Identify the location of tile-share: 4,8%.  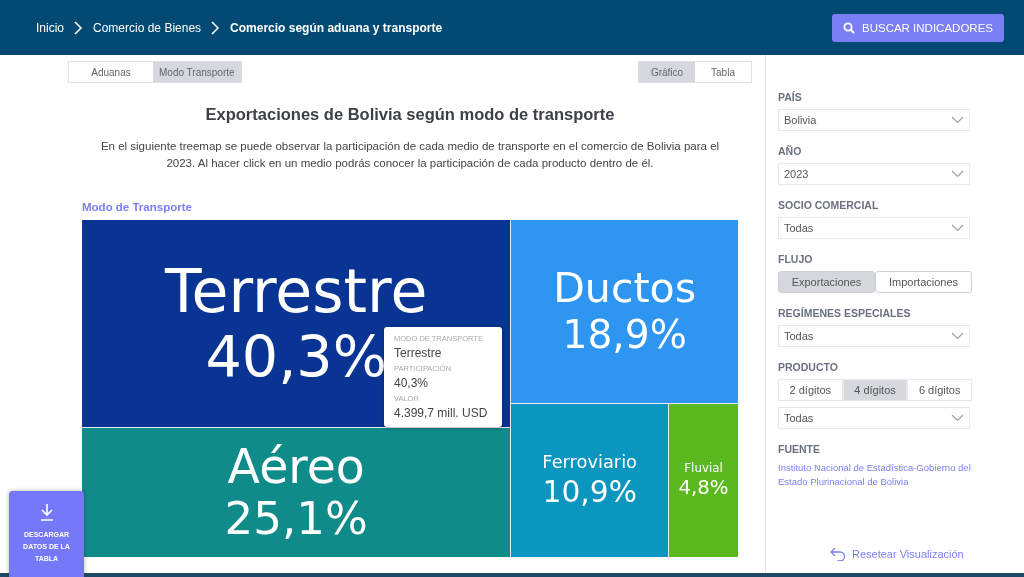
(703, 488).